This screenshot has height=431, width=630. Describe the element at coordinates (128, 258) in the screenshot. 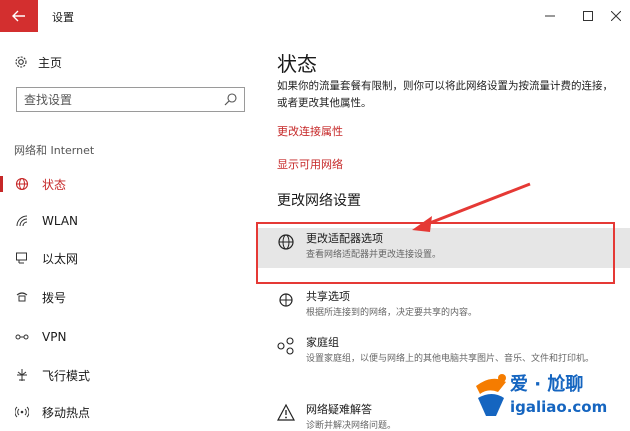

I see `sidebar-item-ethernet: 以太网` at that location.